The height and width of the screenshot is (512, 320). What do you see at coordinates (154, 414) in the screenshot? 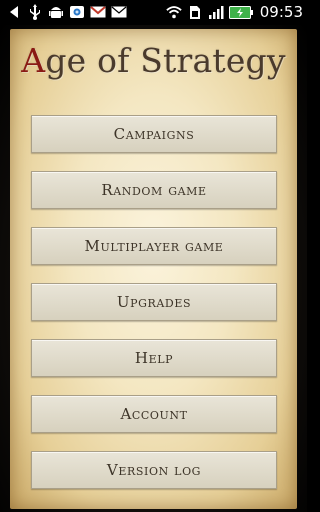
I see `account-button: Account` at bounding box center [154, 414].